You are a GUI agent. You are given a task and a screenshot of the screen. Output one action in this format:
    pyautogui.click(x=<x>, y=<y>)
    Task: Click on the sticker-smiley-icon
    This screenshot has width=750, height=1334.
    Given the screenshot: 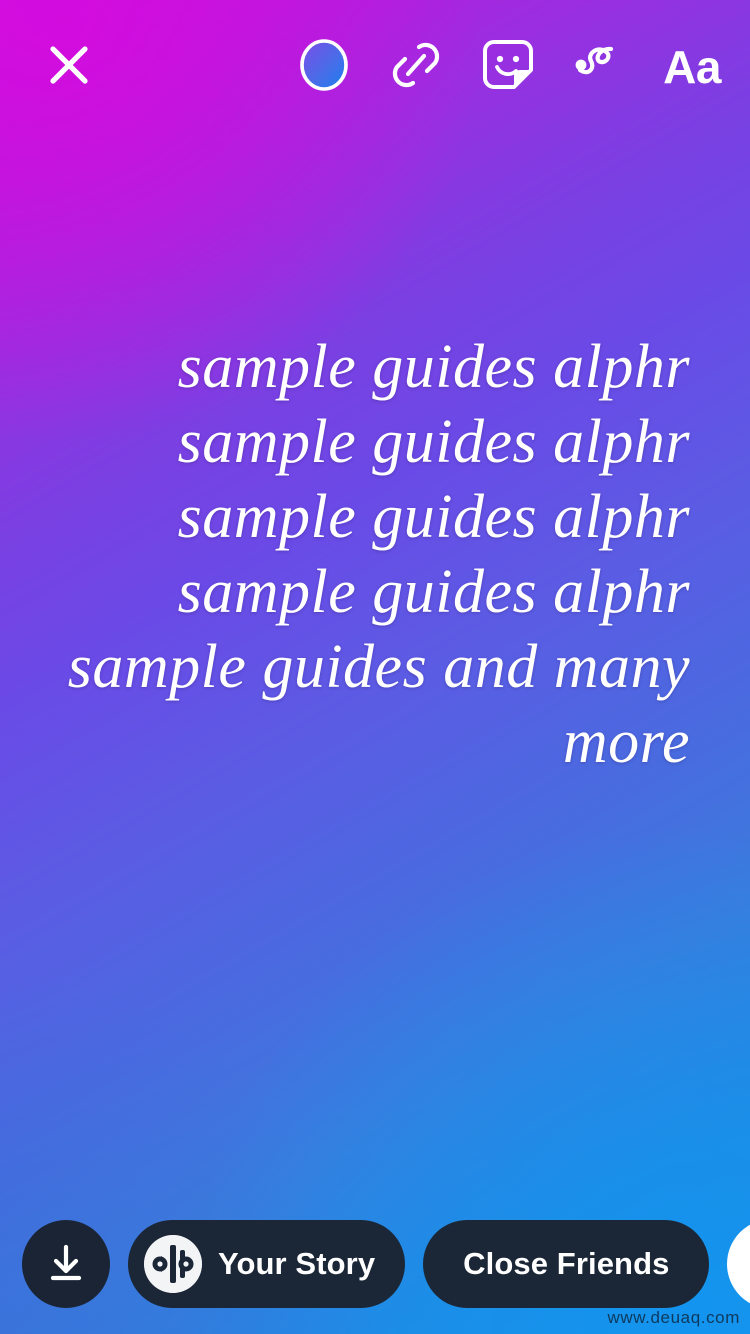 What is the action you would take?
    pyautogui.click(x=508, y=67)
    